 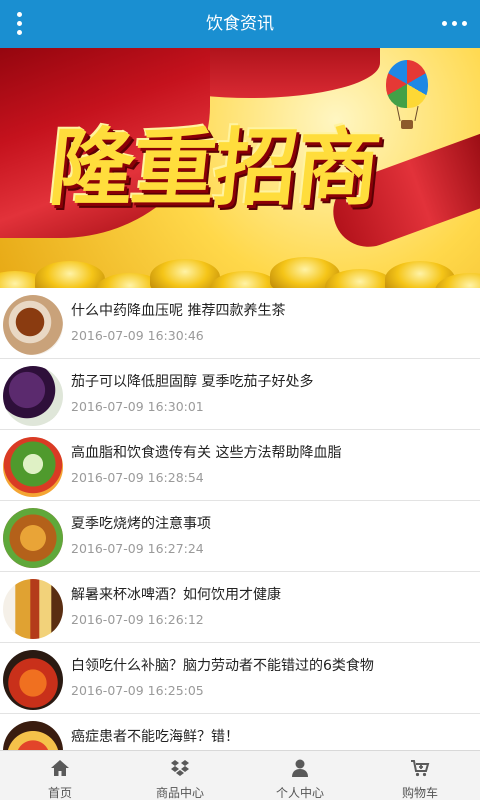 I want to click on tab-label: 商品中心, so click(x=179, y=793).